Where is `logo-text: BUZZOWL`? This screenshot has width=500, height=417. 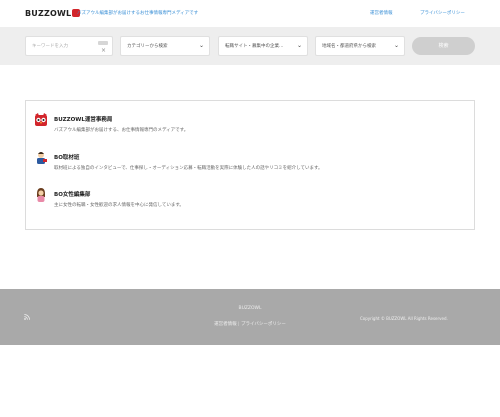 logo-text: BUZZOWL is located at coordinates (48, 13).